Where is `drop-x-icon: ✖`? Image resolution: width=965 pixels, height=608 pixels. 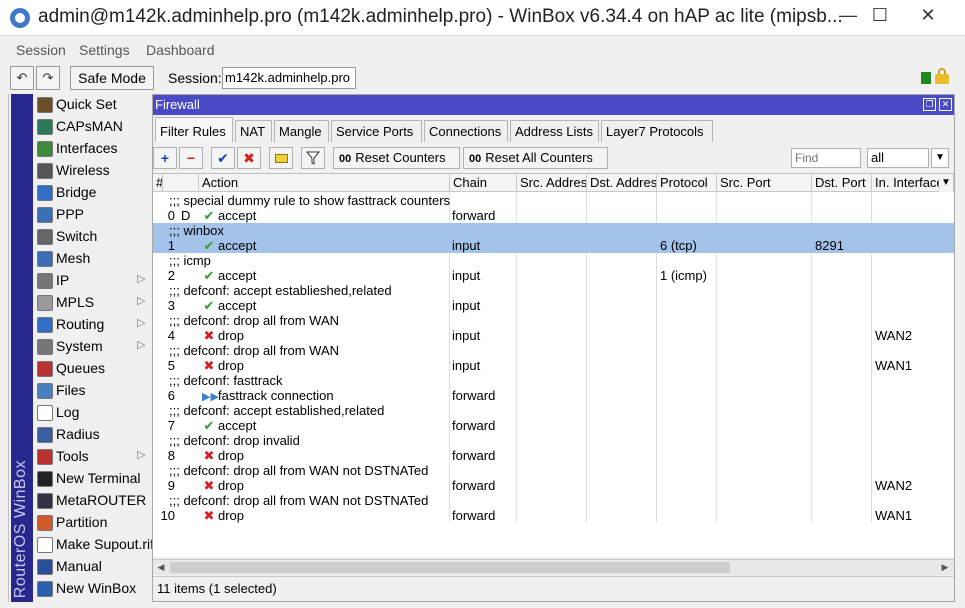
drop-x-icon: ✖ is located at coordinates (209, 335).